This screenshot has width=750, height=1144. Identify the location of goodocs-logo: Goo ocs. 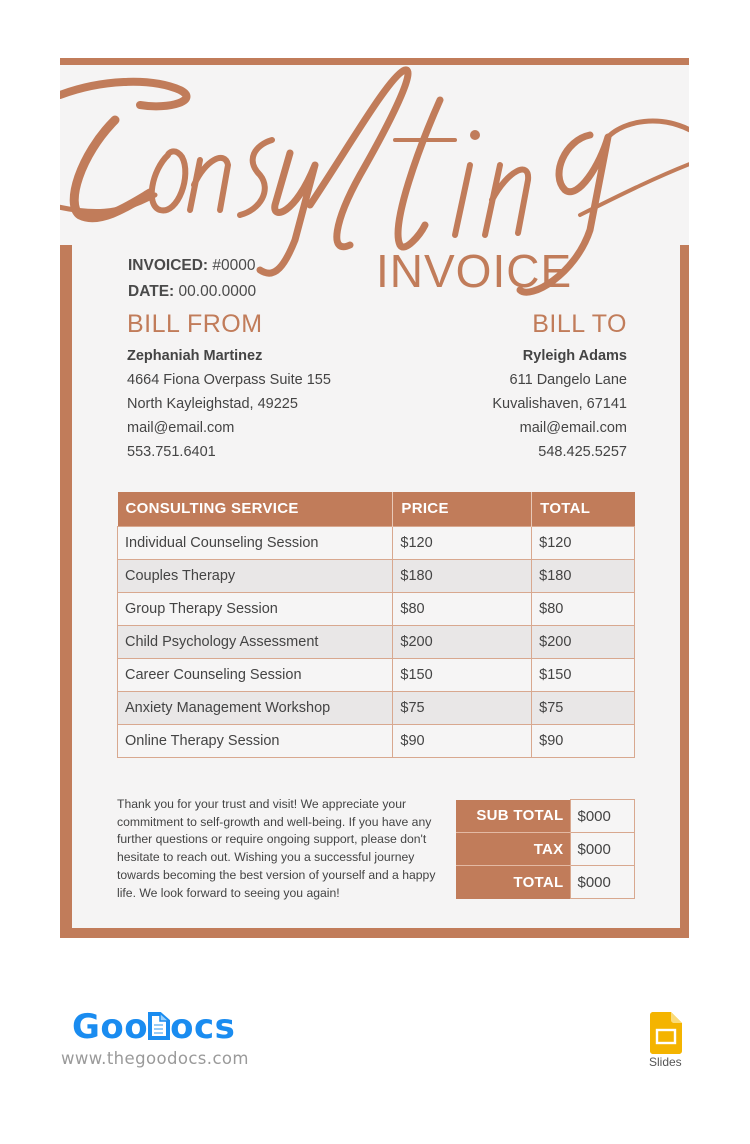
(153, 1027).